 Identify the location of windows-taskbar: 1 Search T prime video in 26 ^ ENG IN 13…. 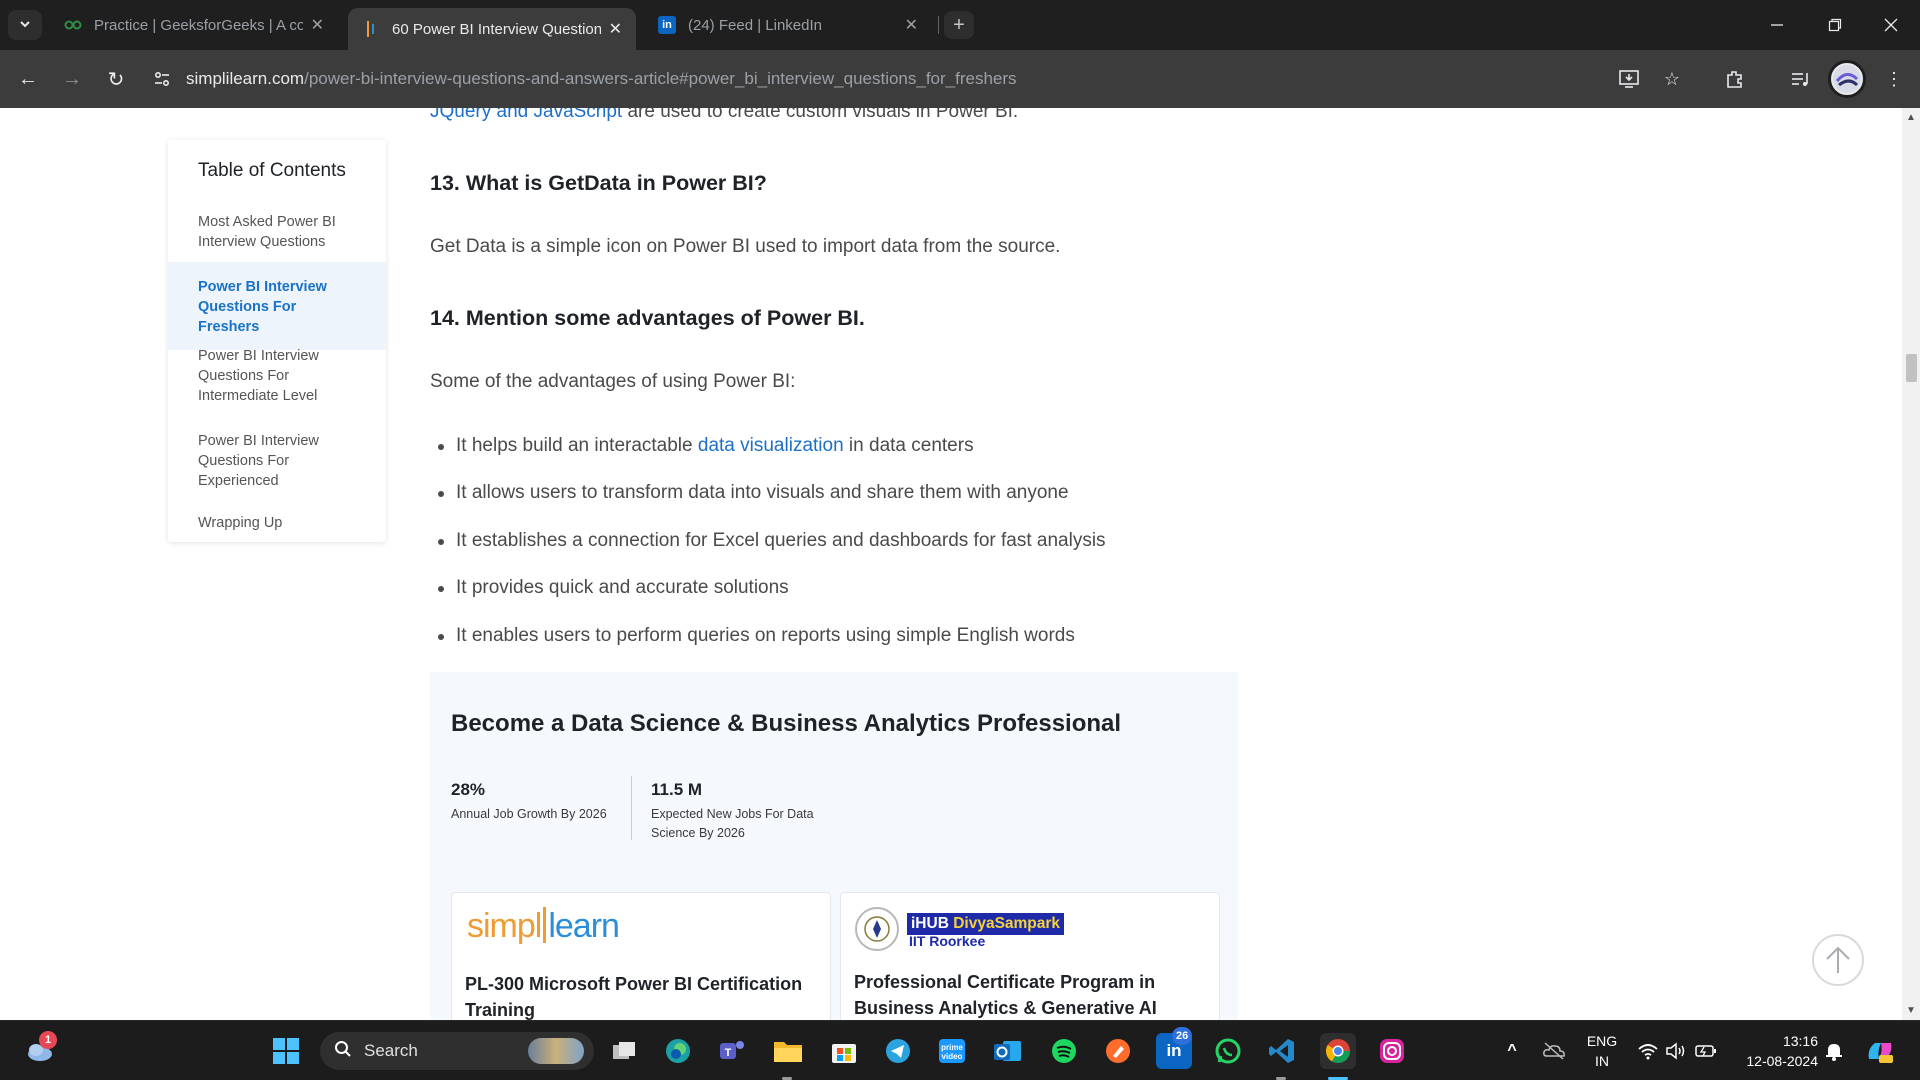
(960, 1050).